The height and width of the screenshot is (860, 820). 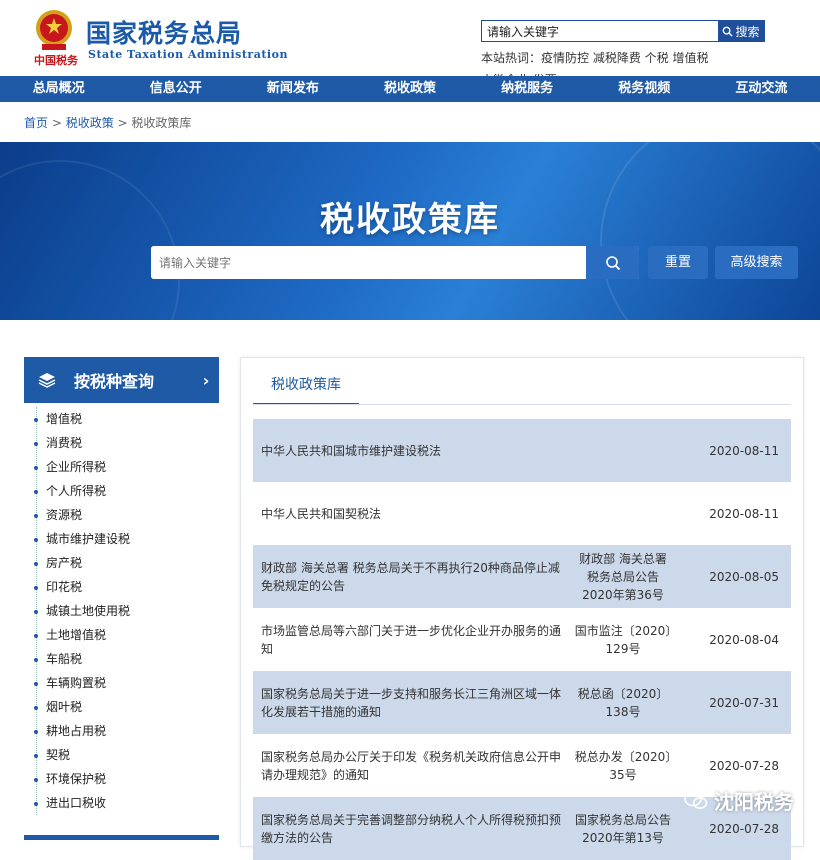 I want to click on wechat-watermark: 沈阳税务, so click(x=739, y=800).